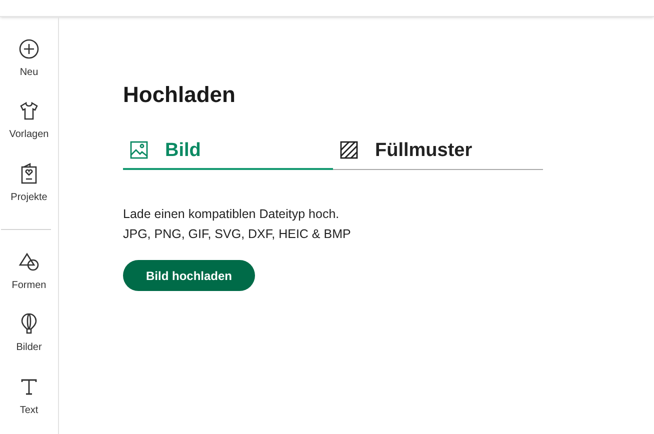 The width and height of the screenshot is (654, 434). What do you see at coordinates (29, 197) in the screenshot?
I see `sidebar-item-label: Projekte` at bounding box center [29, 197].